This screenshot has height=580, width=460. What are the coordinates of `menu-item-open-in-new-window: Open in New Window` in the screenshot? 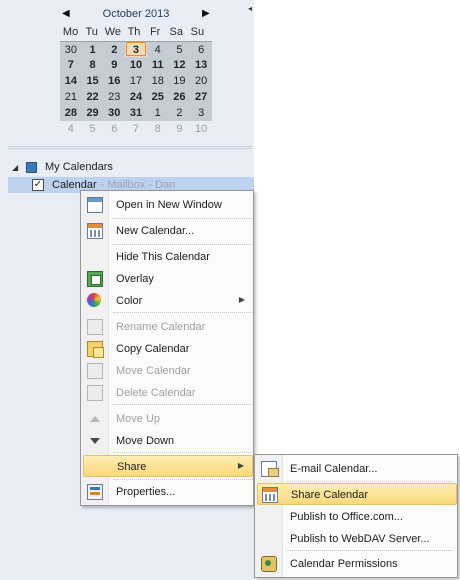 It's located at (168, 205).